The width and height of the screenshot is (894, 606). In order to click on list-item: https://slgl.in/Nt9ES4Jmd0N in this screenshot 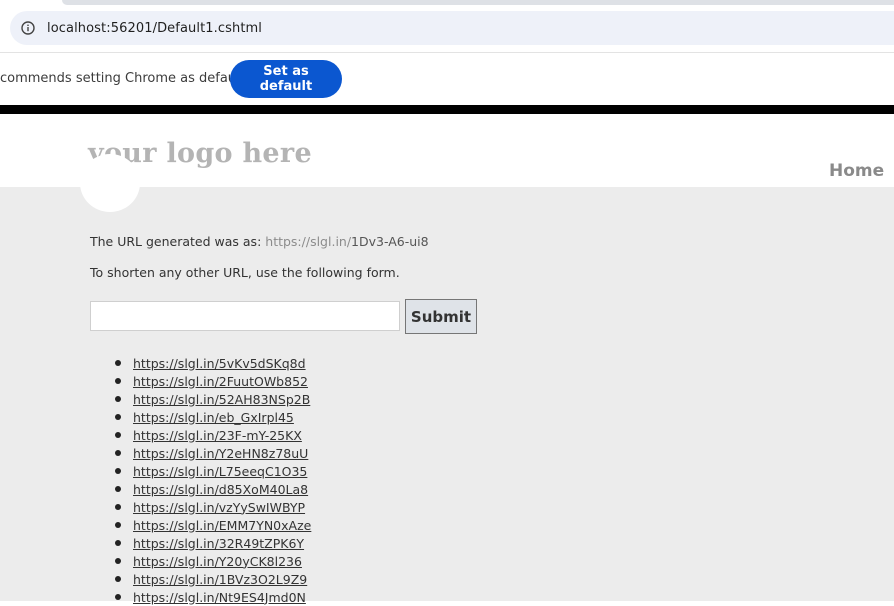, I will do `click(213, 597)`.